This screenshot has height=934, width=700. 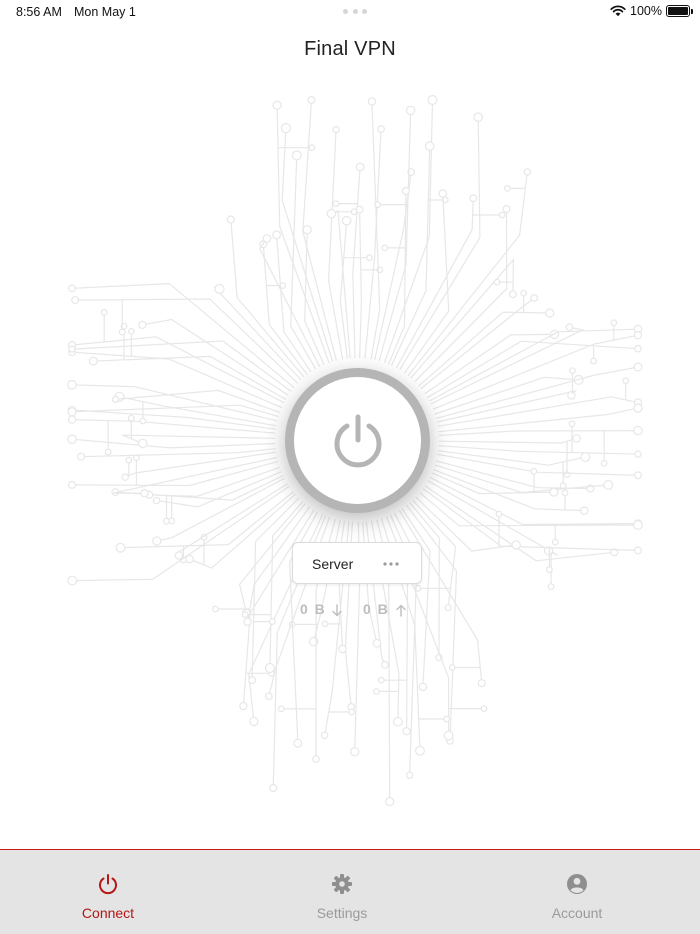 What do you see at coordinates (679, 11) in the screenshot?
I see `battery-icon` at bounding box center [679, 11].